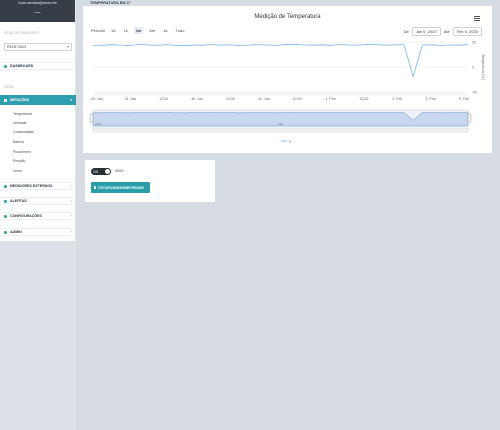  What do you see at coordinates (20, 100) in the screenshot?
I see `sidebar-item-label: MEDIÇÕES` at bounding box center [20, 100].